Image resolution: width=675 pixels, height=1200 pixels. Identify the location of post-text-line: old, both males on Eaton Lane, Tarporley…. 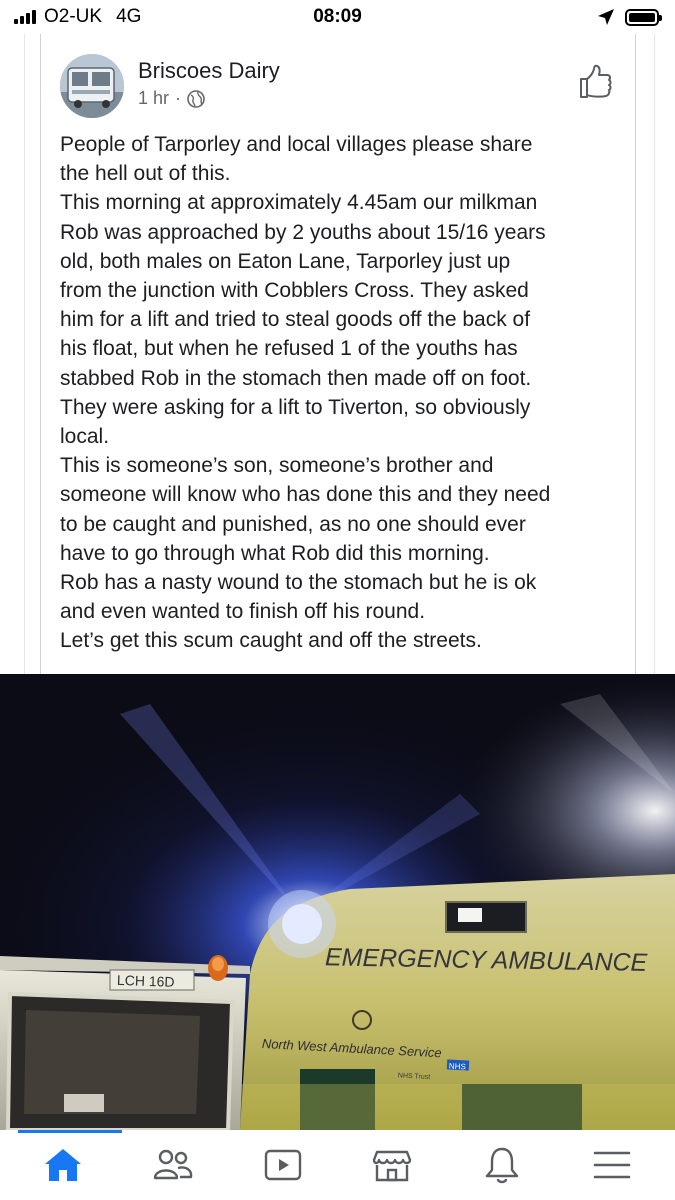
(285, 261).